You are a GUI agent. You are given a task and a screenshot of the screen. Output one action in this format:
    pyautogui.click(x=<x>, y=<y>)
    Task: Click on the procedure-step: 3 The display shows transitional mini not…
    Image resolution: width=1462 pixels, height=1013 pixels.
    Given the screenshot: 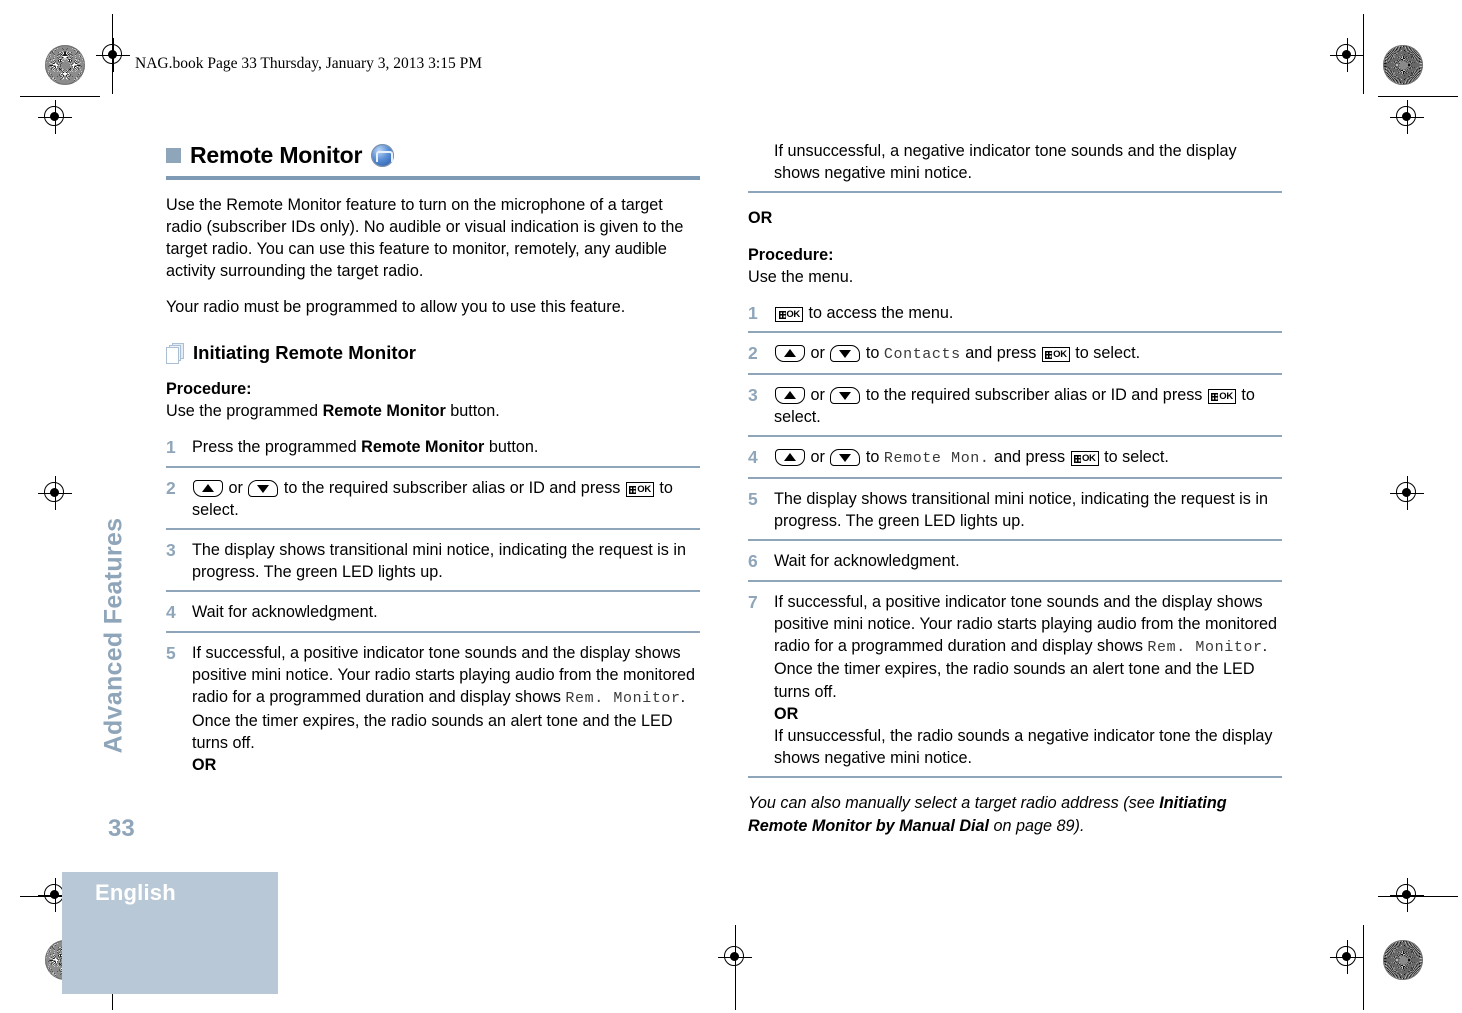 What is the action you would take?
    pyautogui.click(x=433, y=566)
    